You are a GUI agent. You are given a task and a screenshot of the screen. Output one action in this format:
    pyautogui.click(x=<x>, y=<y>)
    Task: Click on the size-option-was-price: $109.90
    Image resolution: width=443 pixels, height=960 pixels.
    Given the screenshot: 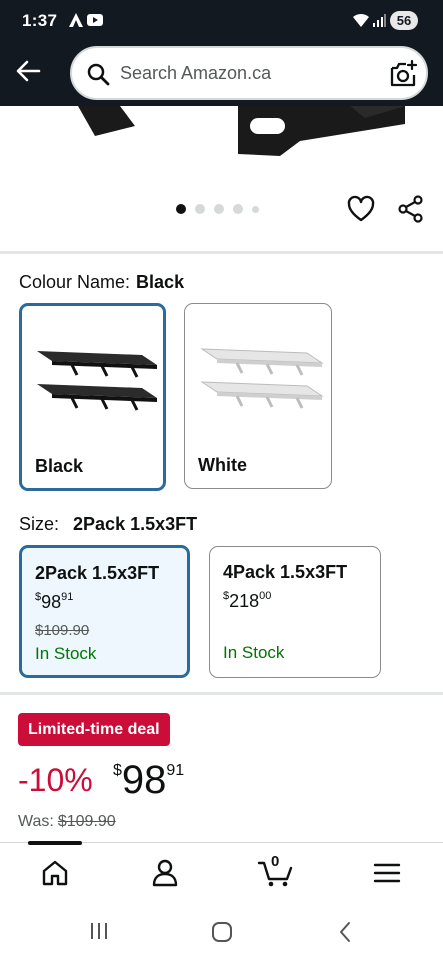 What is the action you would take?
    pyautogui.click(x=62, y=630)
    